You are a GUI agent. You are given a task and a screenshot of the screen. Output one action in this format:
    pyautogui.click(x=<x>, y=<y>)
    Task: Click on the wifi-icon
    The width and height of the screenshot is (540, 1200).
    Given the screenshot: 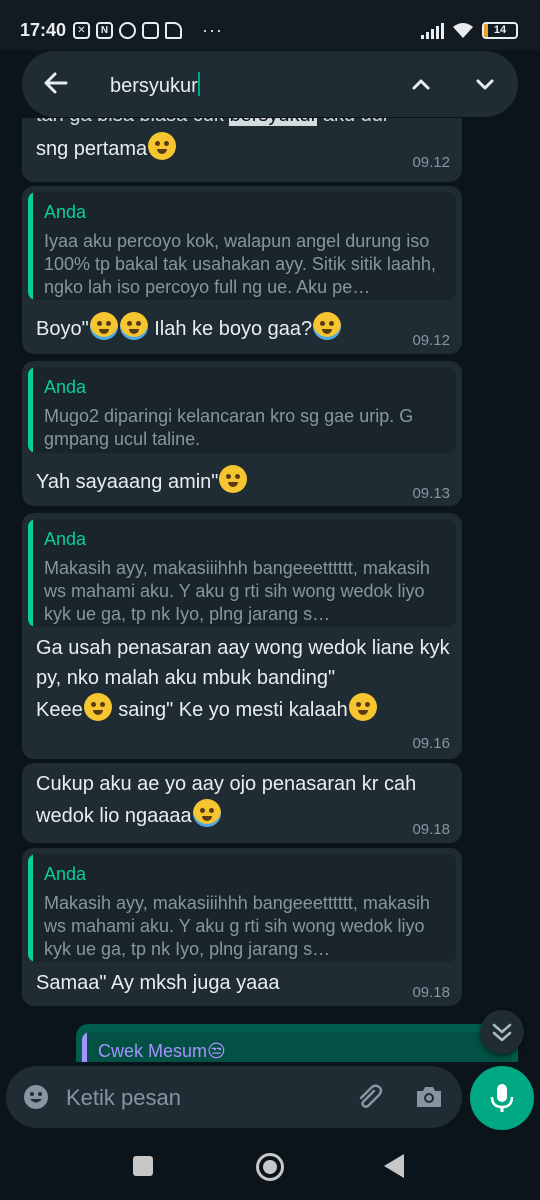 What is the action you would take?
    pyautogui.click(x=463, y=30)
    